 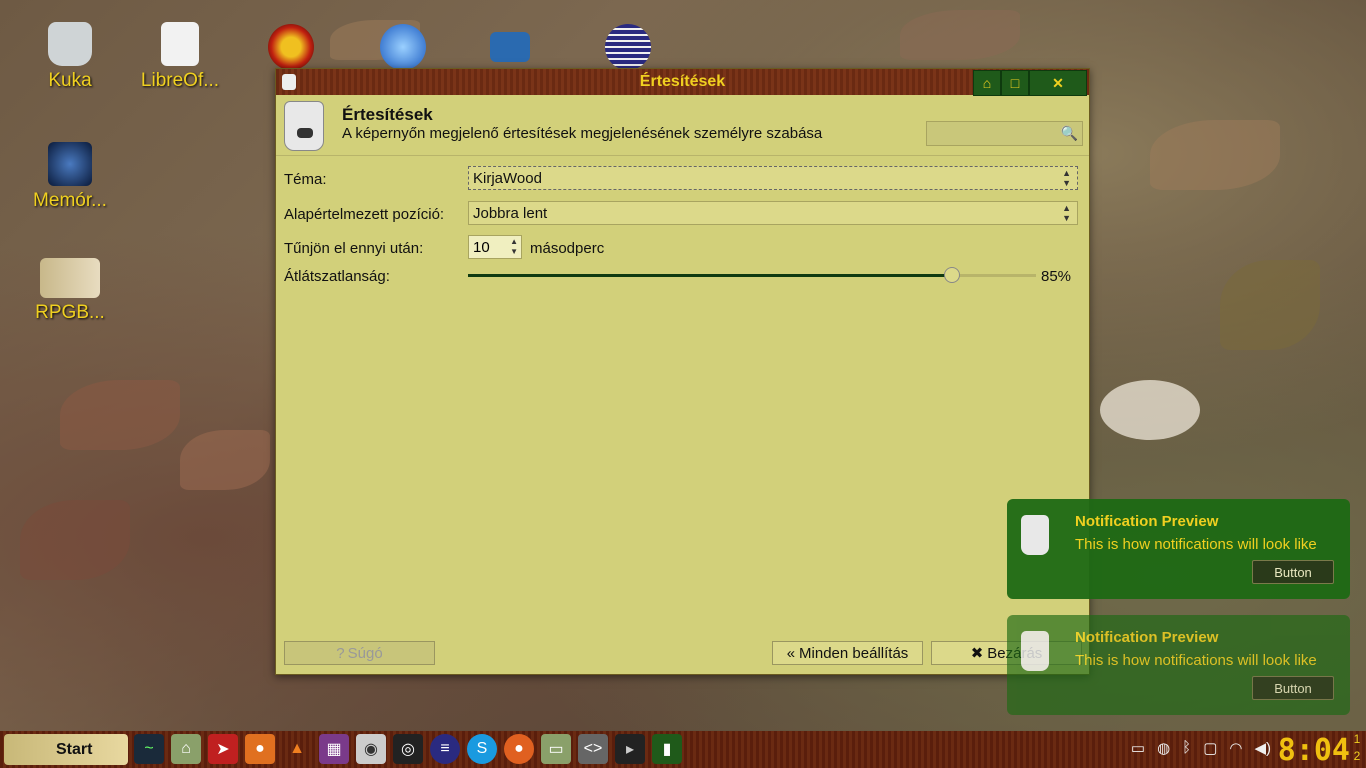 What do you see at coordinates (149, 749) in the screenshot?
I see `system-monitor-icon: ~` at bounding box center [149, 749].